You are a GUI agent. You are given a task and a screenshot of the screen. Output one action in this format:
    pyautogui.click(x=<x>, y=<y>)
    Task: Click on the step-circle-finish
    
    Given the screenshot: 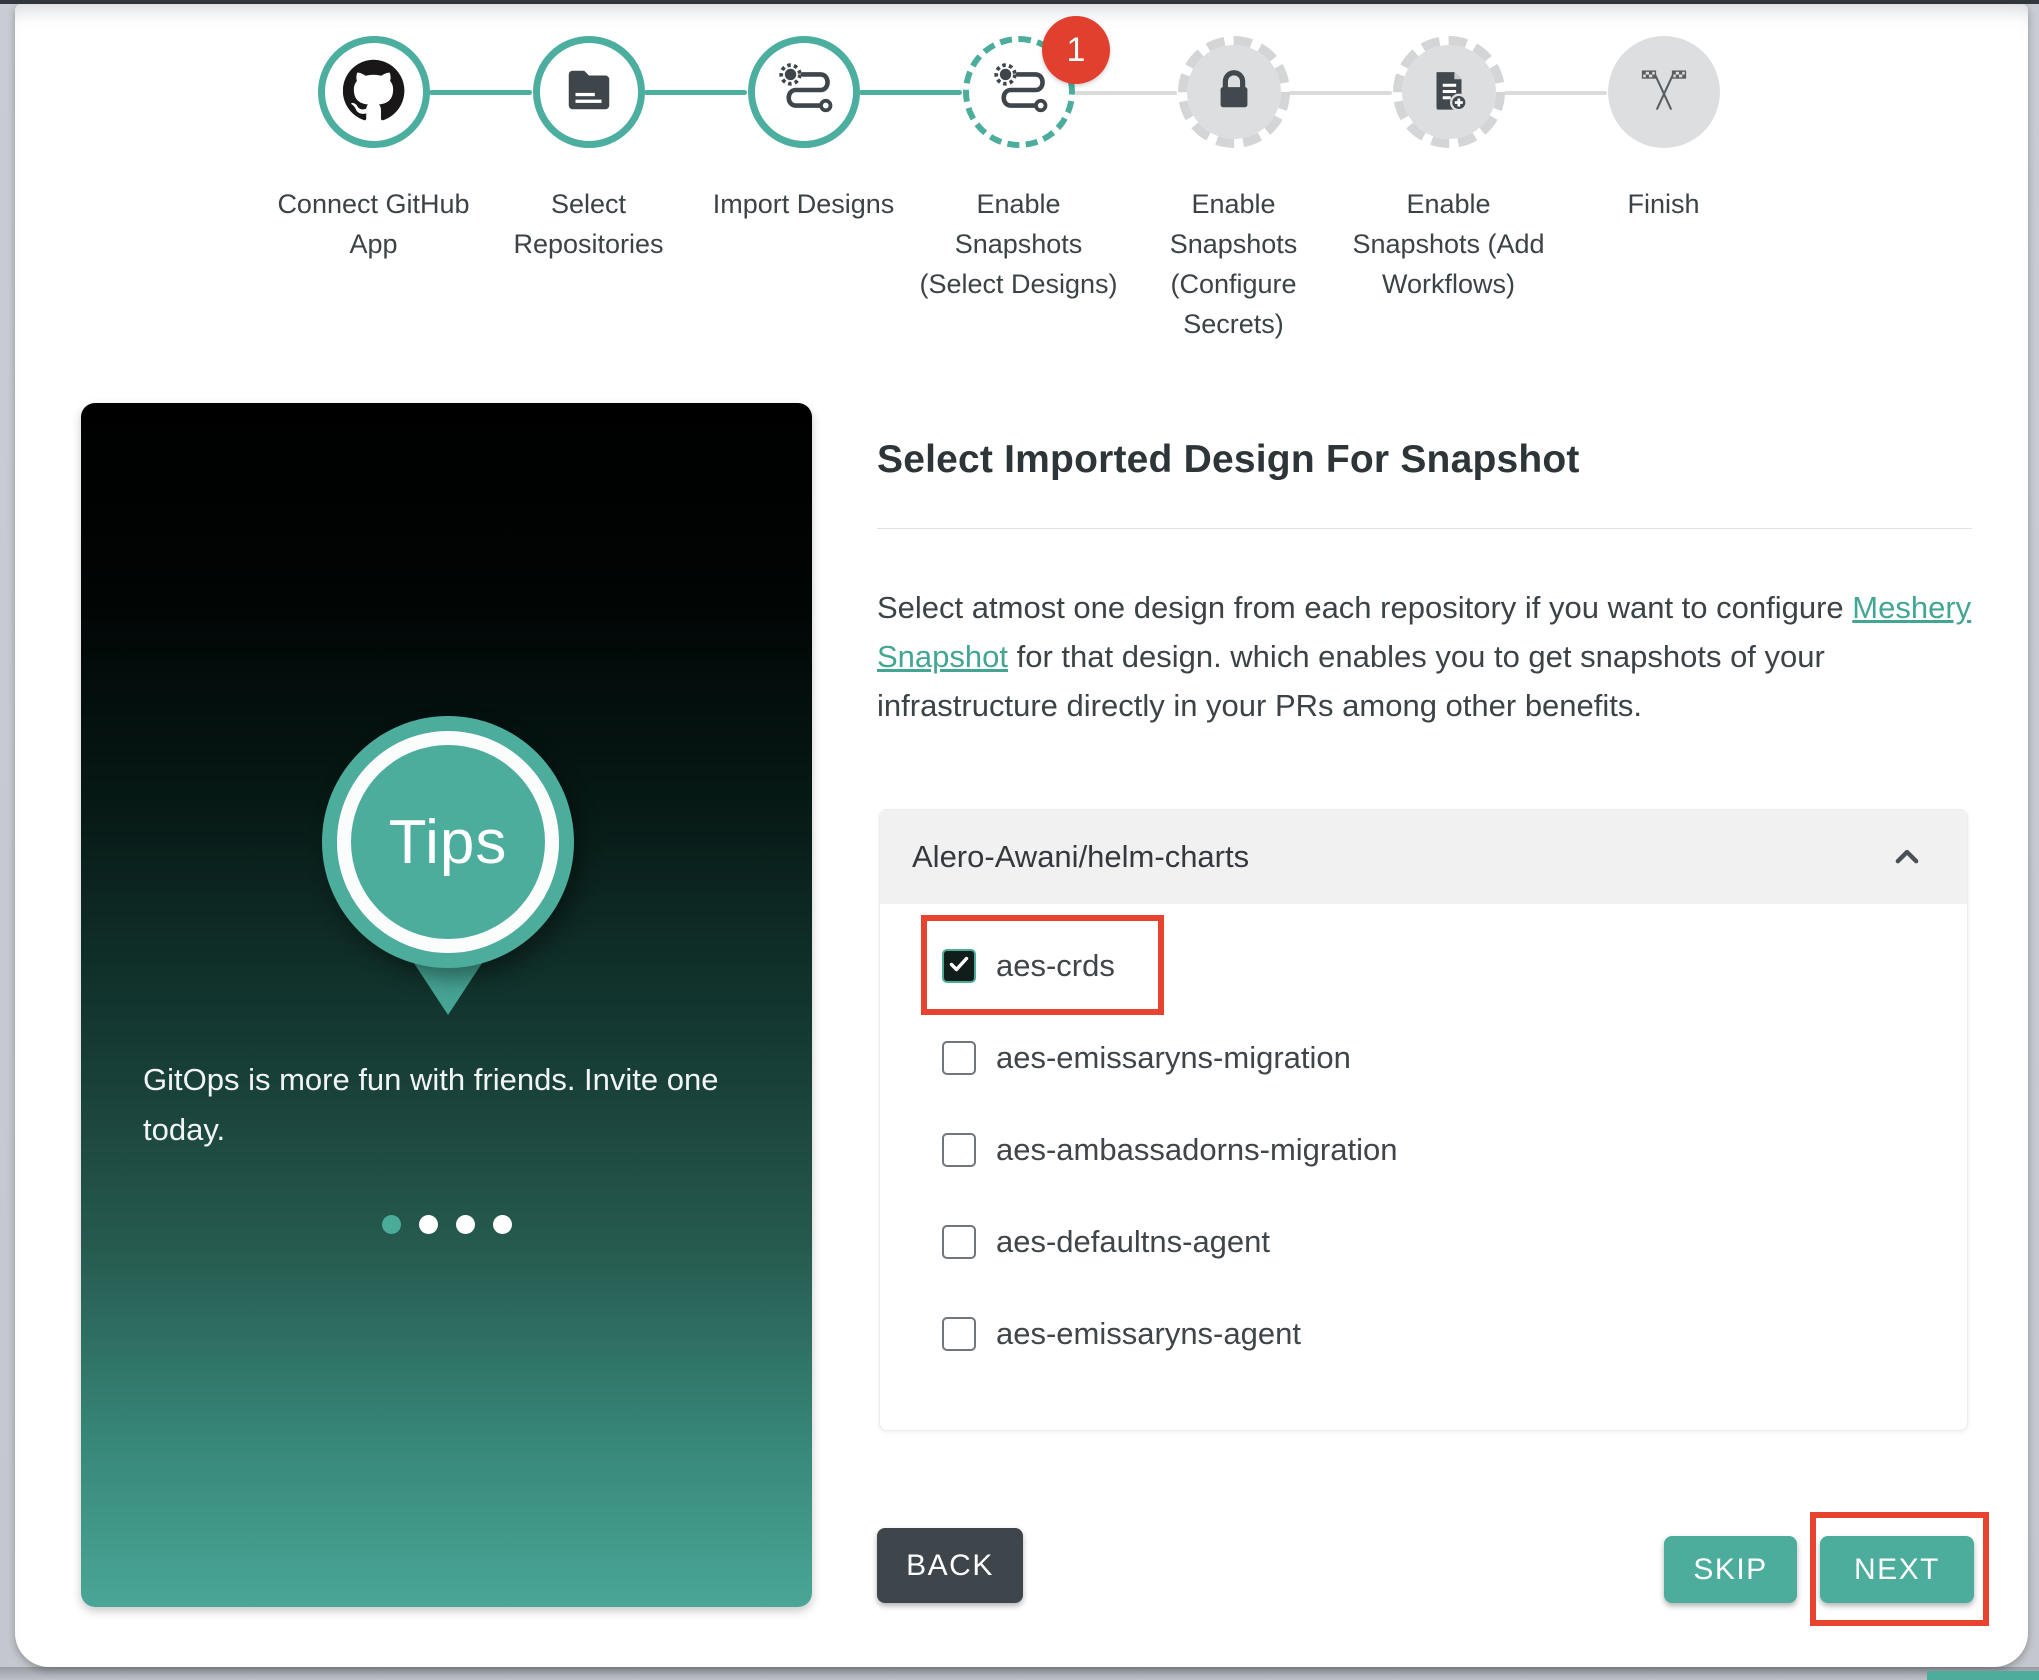 What is the action you would take?
    pyautogui.click(x=1663, y=92)
    